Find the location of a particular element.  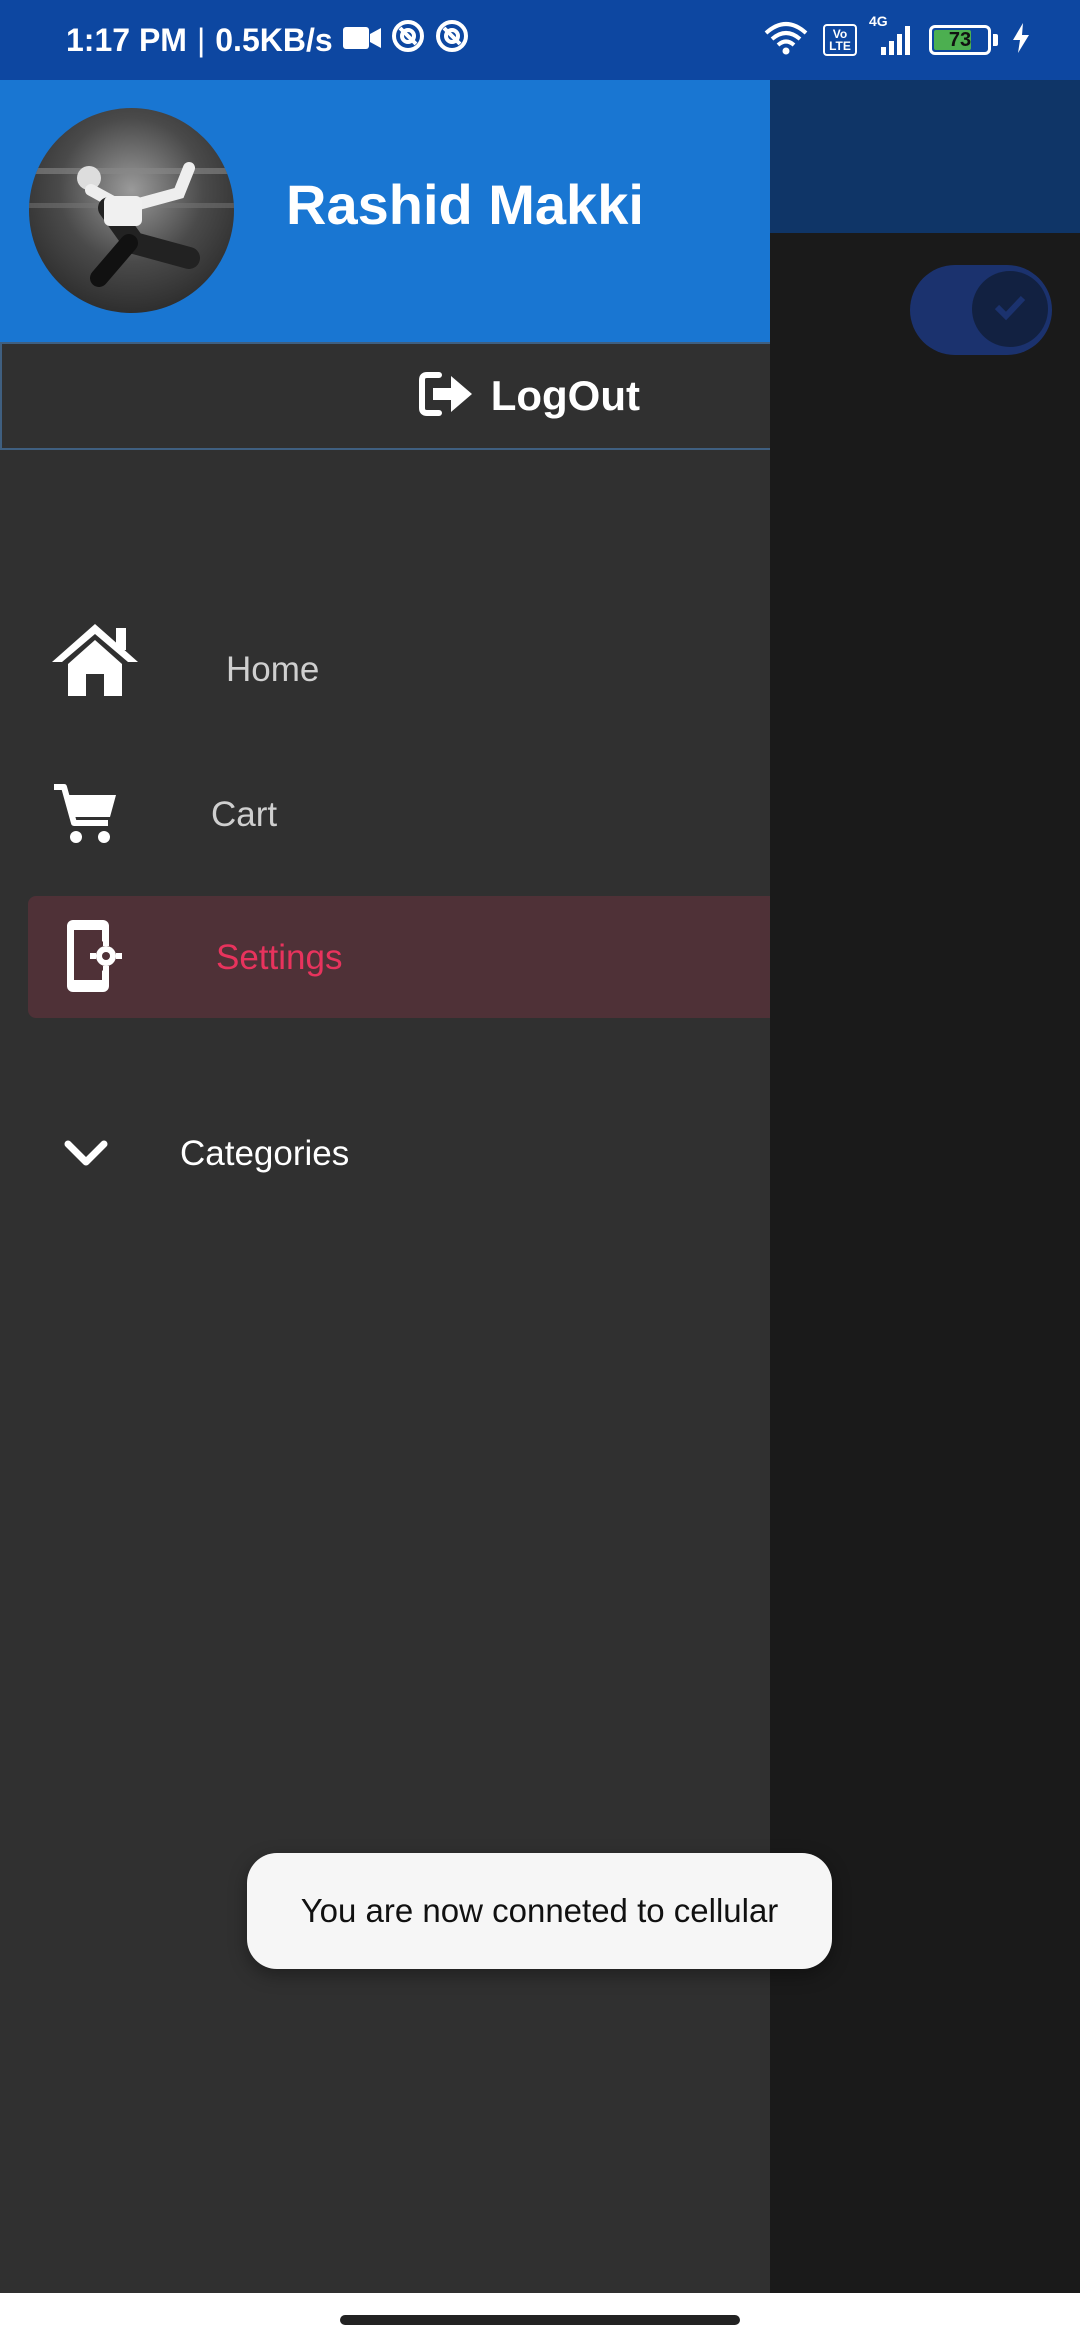

menu-label-cart: Cart is located at coordinates (244, 814).